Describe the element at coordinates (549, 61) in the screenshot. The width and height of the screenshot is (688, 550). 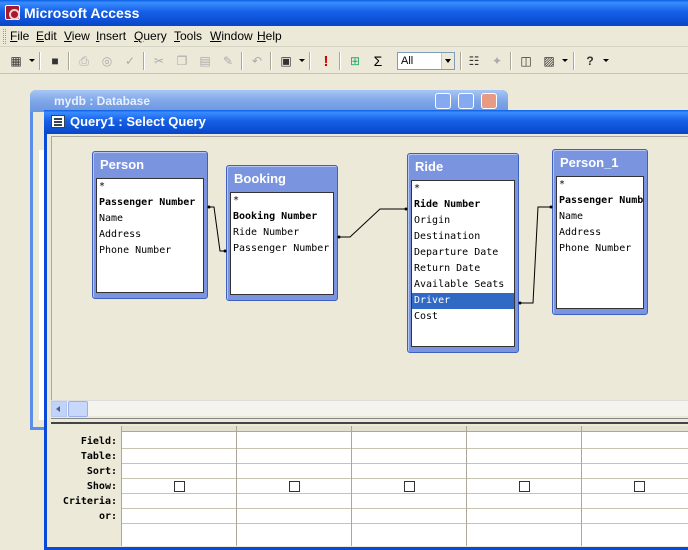
I see `new-object-icon: ▨` at that location.